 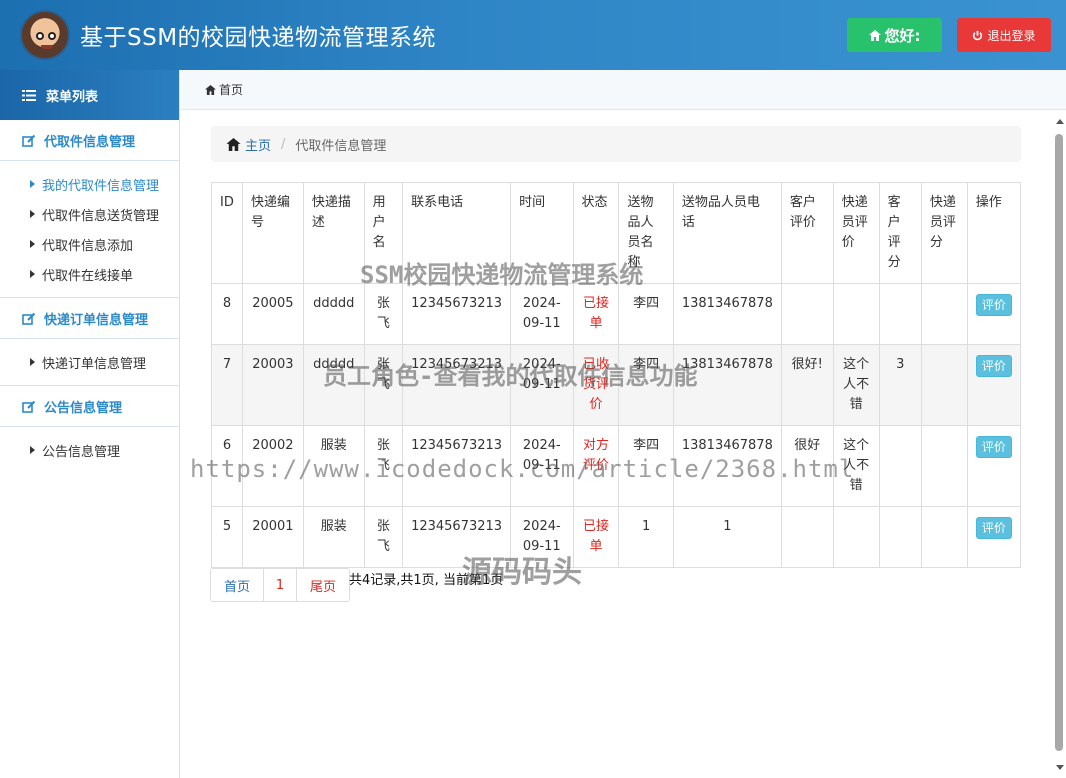 I want to click on list-icon, so click(x=29, y=95).